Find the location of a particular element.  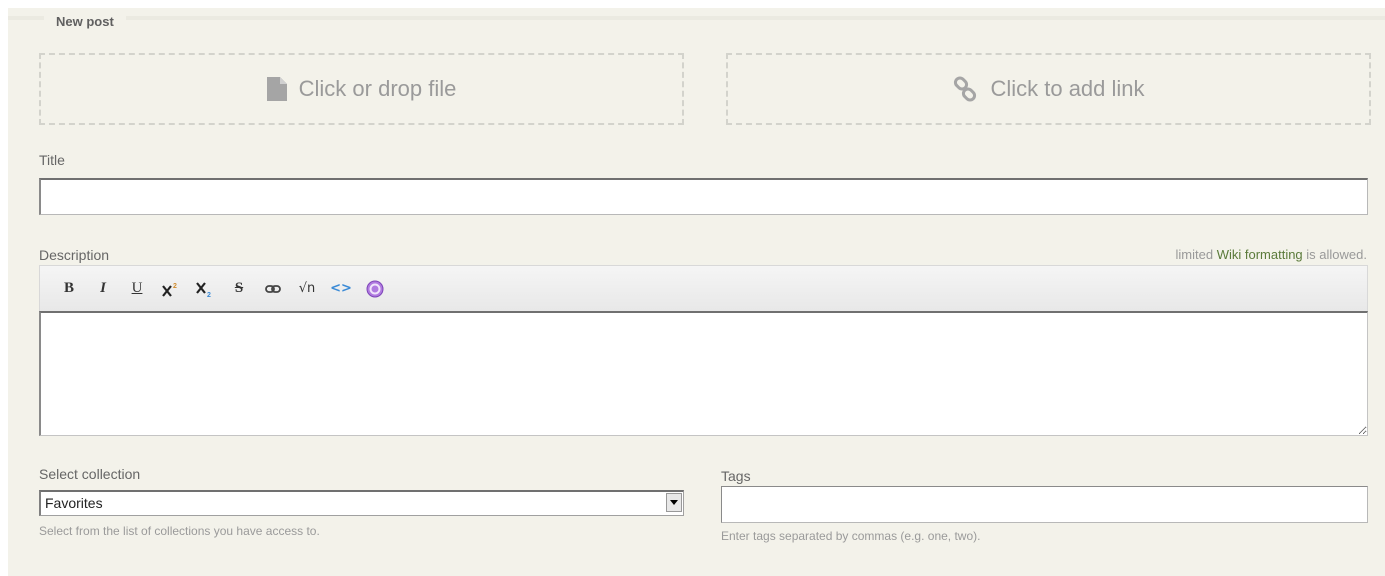

link-icon is located at coordinates (965, 89).